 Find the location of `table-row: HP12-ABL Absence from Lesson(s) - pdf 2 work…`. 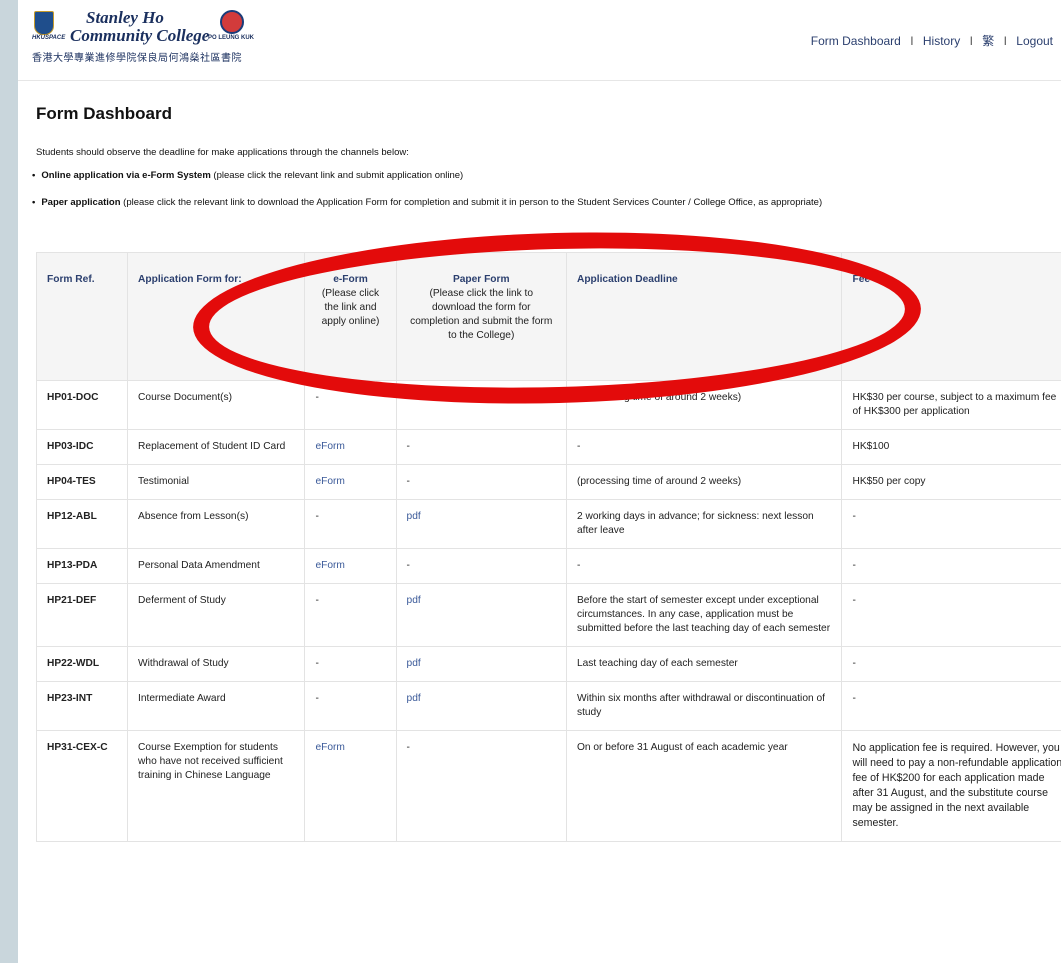

table-row: HP12-ABL Absence from Lesson(s) - pdf 2 work… is located at coordinates (548, 524).